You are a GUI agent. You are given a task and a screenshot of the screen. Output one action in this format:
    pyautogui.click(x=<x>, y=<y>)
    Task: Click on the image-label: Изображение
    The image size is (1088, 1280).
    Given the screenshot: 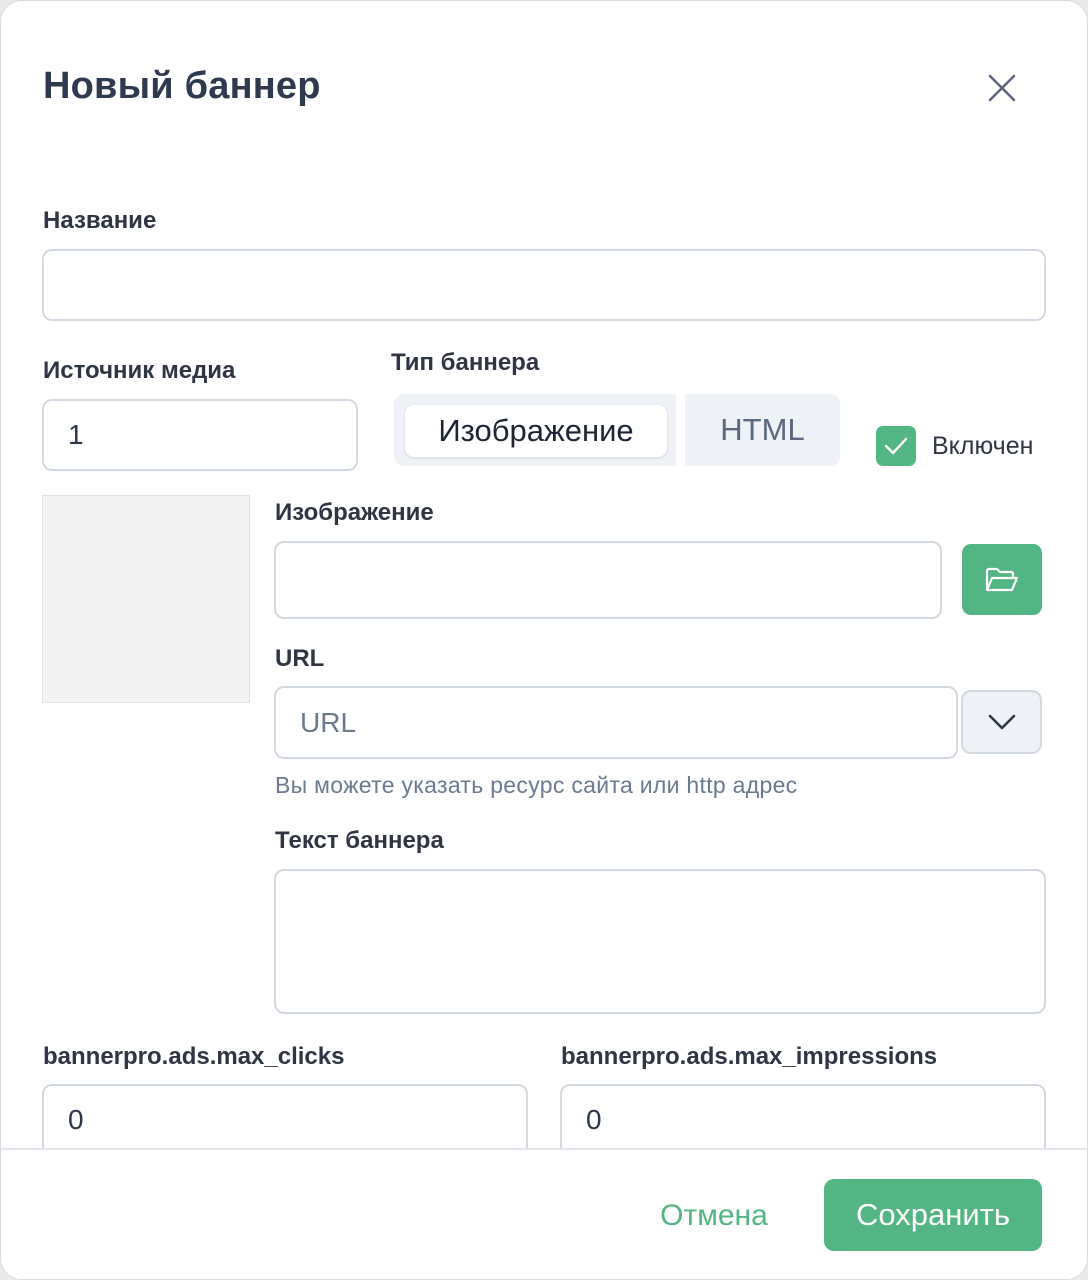 What is the action you would take?
    pyautogui.click(x=354, y=512)
    